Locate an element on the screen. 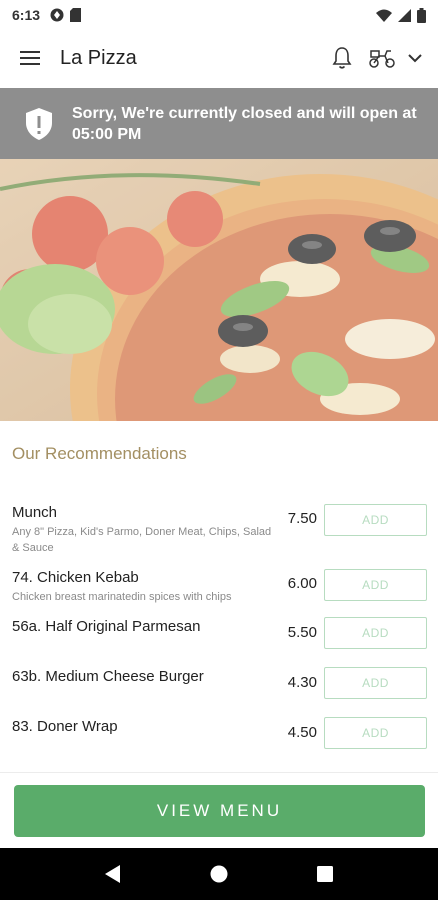 Image resolution: width=438 pixels, height=900 pixels. item-price: 4.50 is located at coordinates (302, 732).